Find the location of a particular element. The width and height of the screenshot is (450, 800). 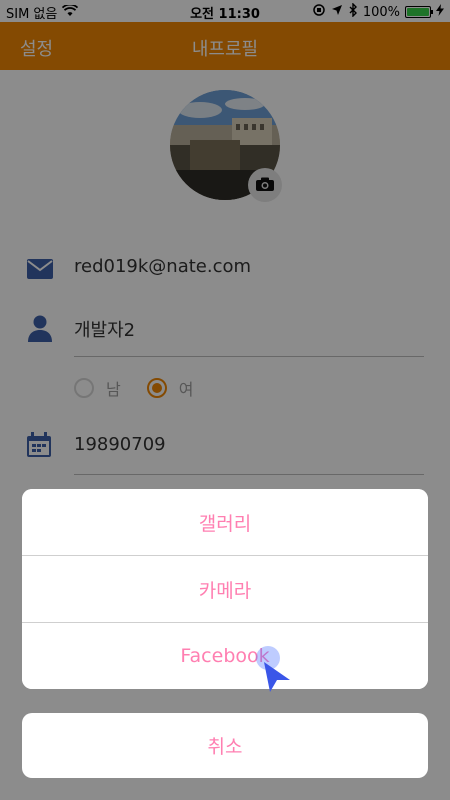

facebook-option: Facebook is located at coordinates (225, 655).